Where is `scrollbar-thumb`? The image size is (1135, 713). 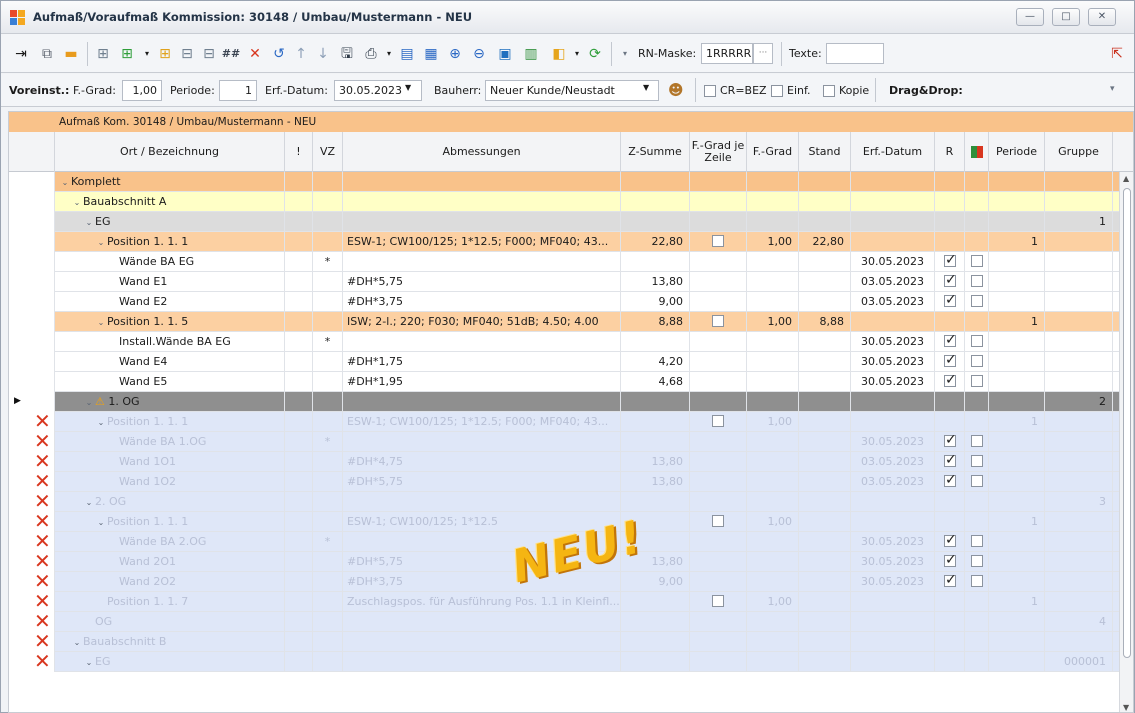
scrollbar-thumb is located at coordinates (1127, 423).